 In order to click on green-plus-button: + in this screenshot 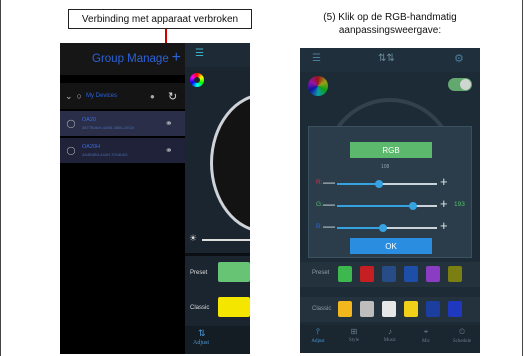, I will do `click(444, 203)`.